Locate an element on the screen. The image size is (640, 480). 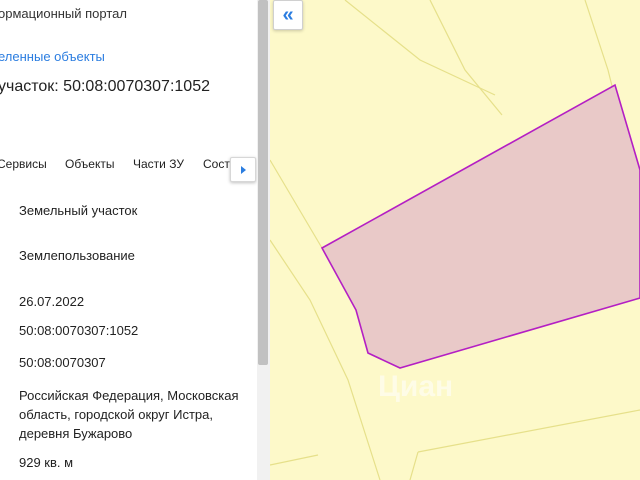
land-use-value: Землепользование is located at coordinates (77, 255).